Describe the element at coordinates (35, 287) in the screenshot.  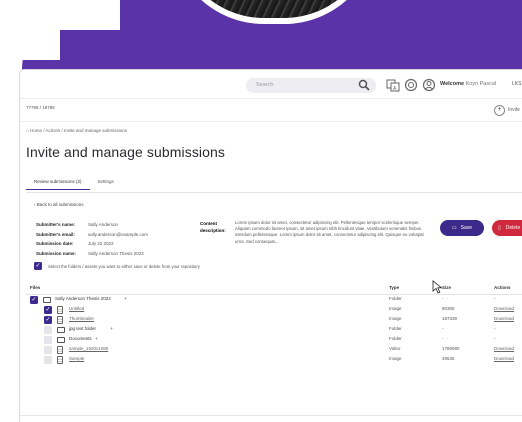
I see `header-files: Files` at that location.